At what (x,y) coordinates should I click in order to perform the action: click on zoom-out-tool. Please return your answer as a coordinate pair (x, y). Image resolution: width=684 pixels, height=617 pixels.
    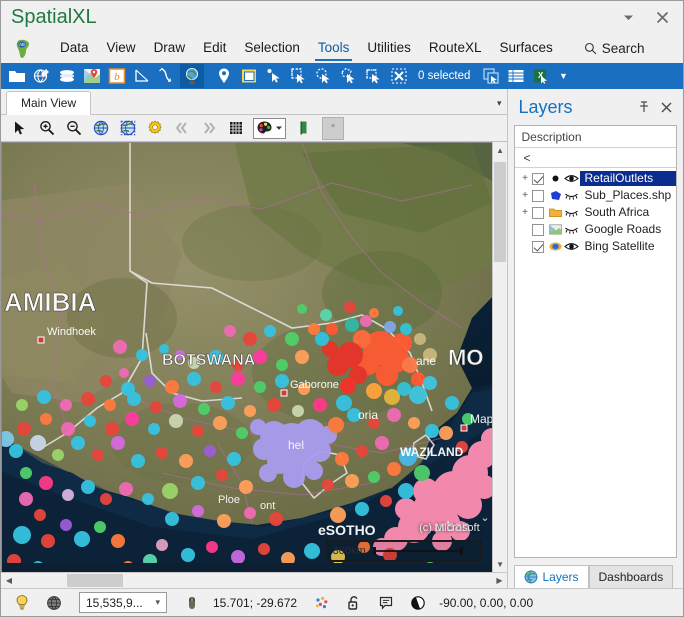
    Looking at the image, I should click on (73, 128).